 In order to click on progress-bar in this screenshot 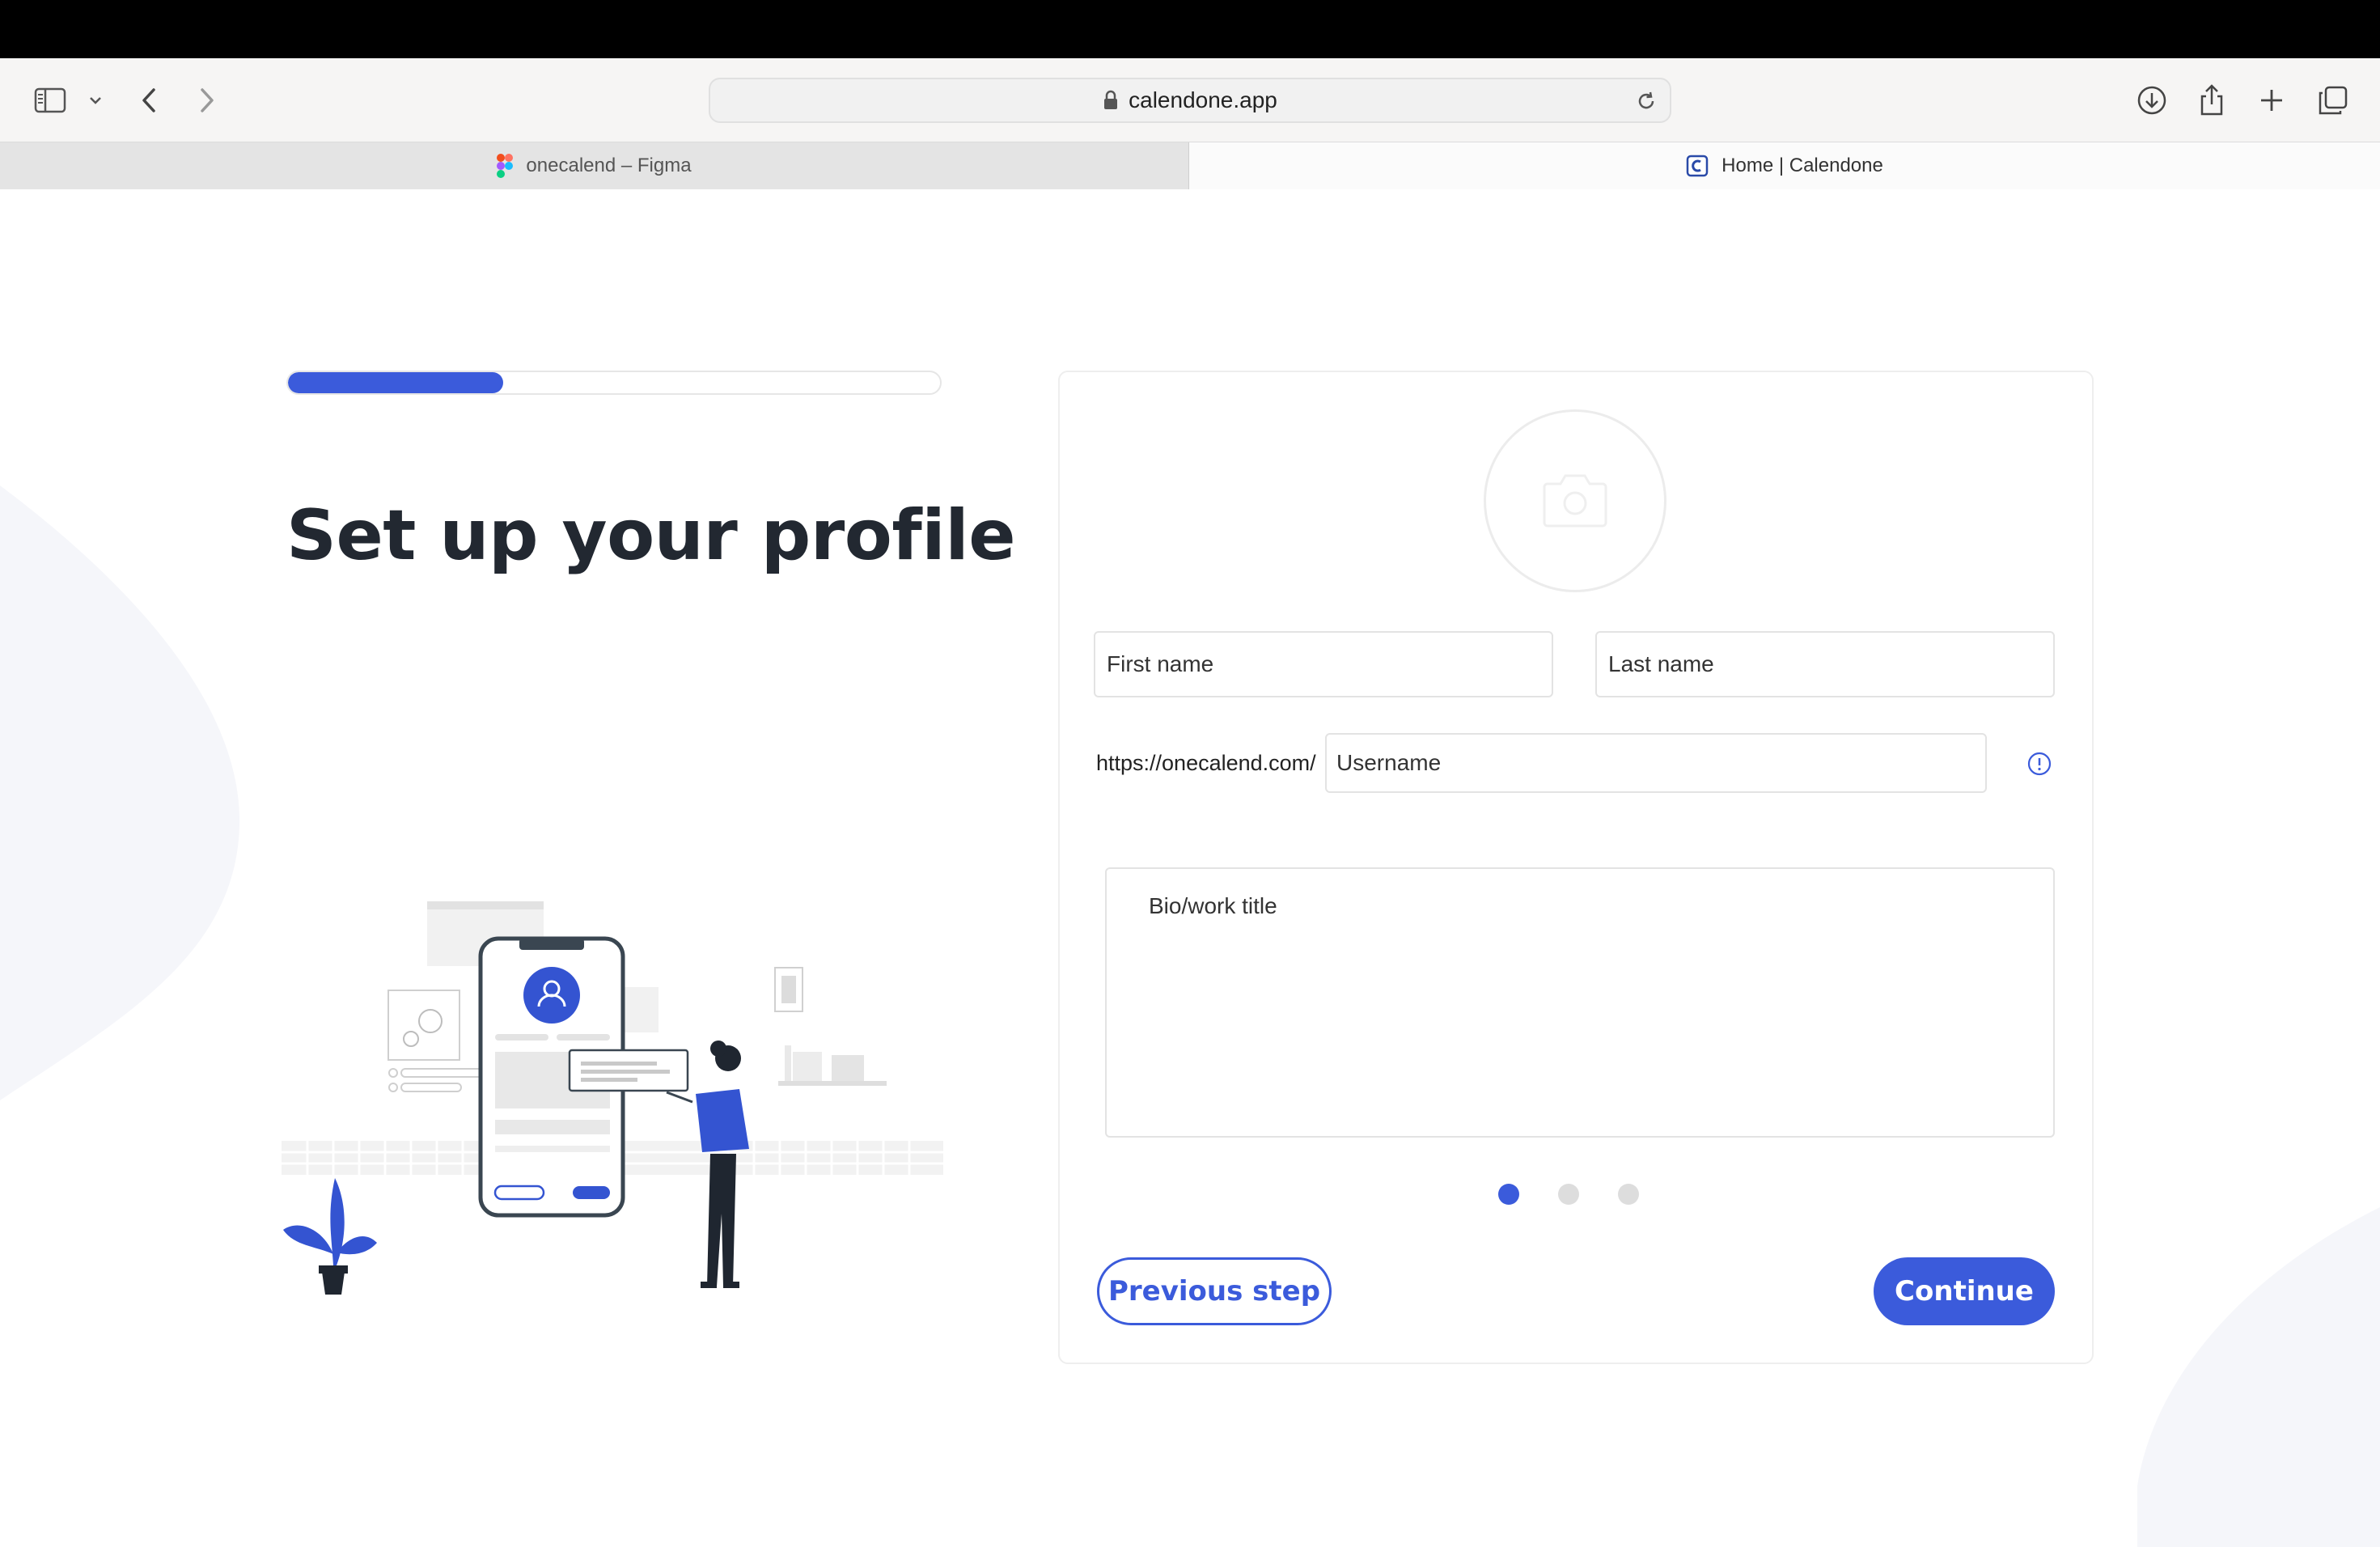, I will do `click(614, 383)`.